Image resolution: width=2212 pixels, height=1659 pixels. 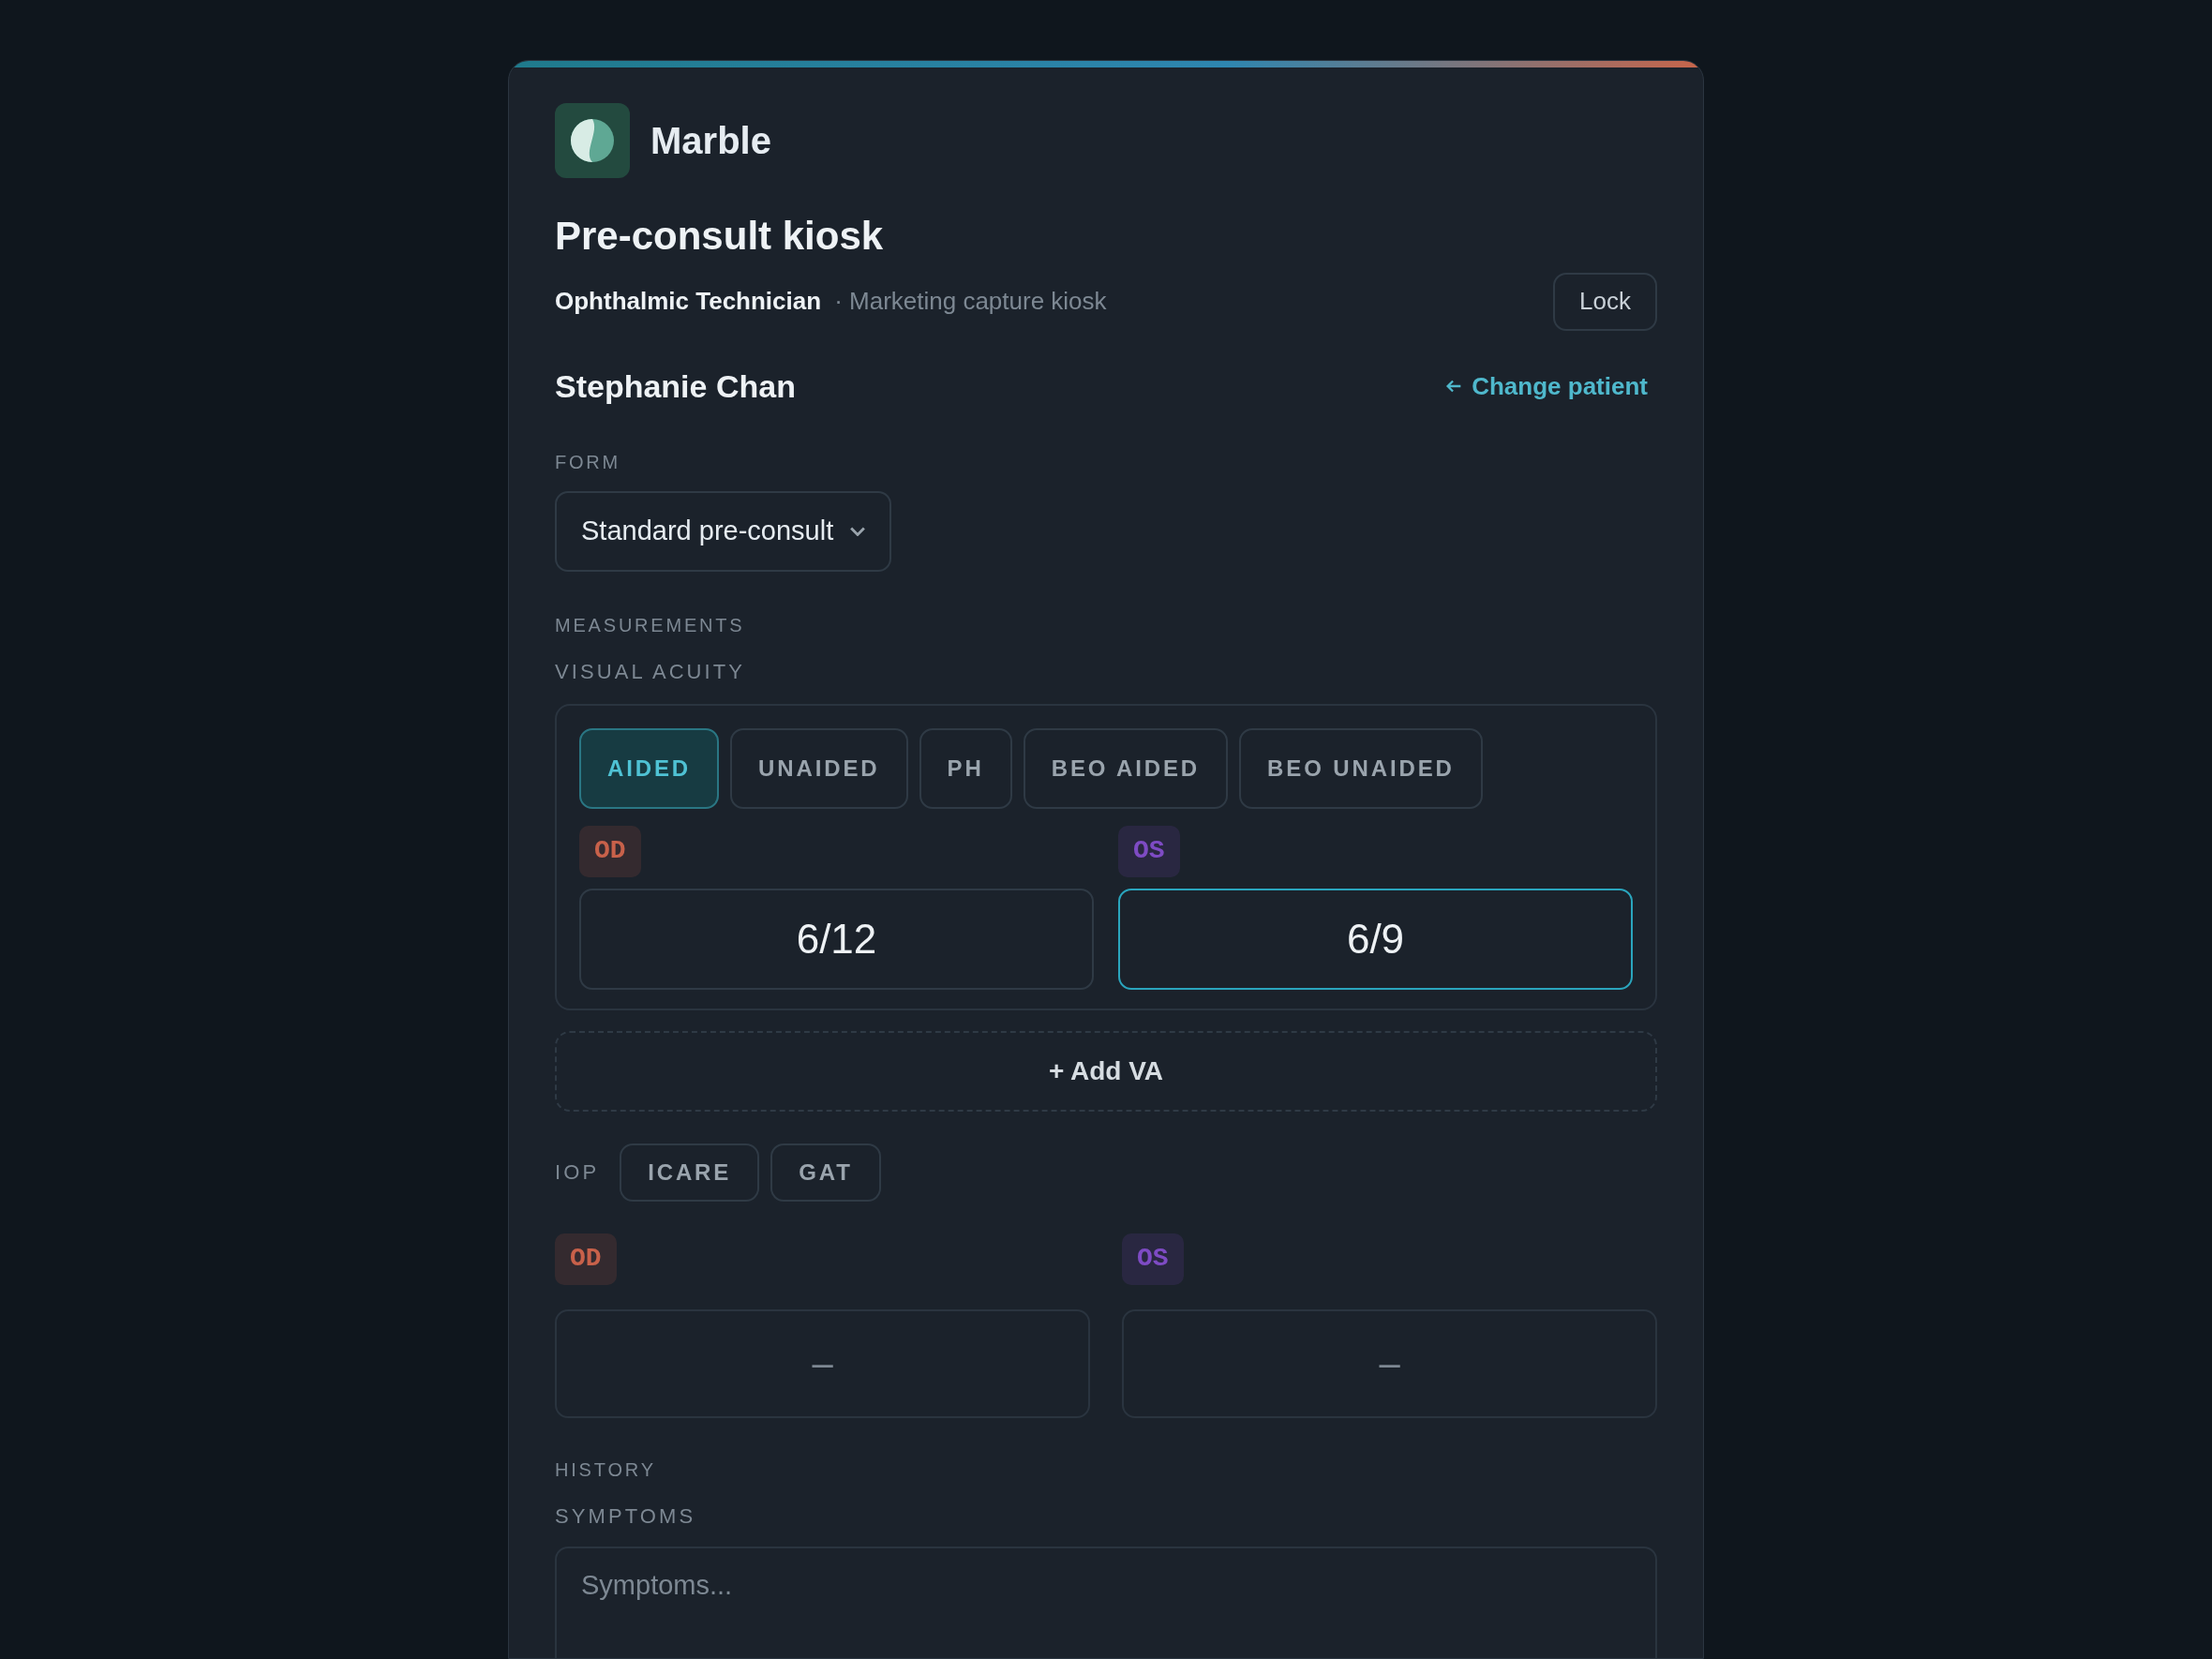 I want to click on change-patient-link: Change patient, so click(x=1545, y=386).